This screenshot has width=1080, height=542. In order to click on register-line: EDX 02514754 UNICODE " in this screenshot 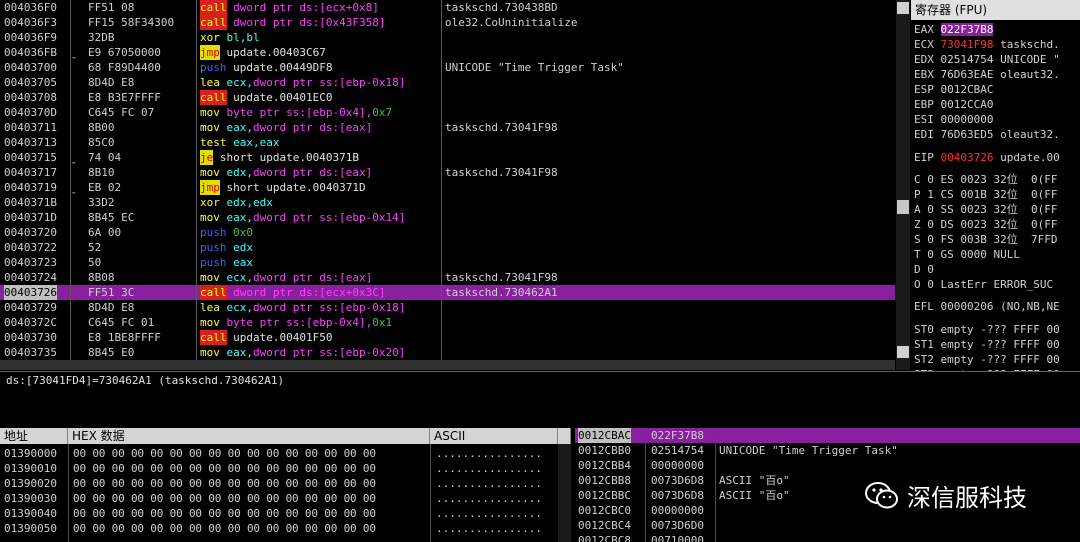, I will do `click(987, 59)`.